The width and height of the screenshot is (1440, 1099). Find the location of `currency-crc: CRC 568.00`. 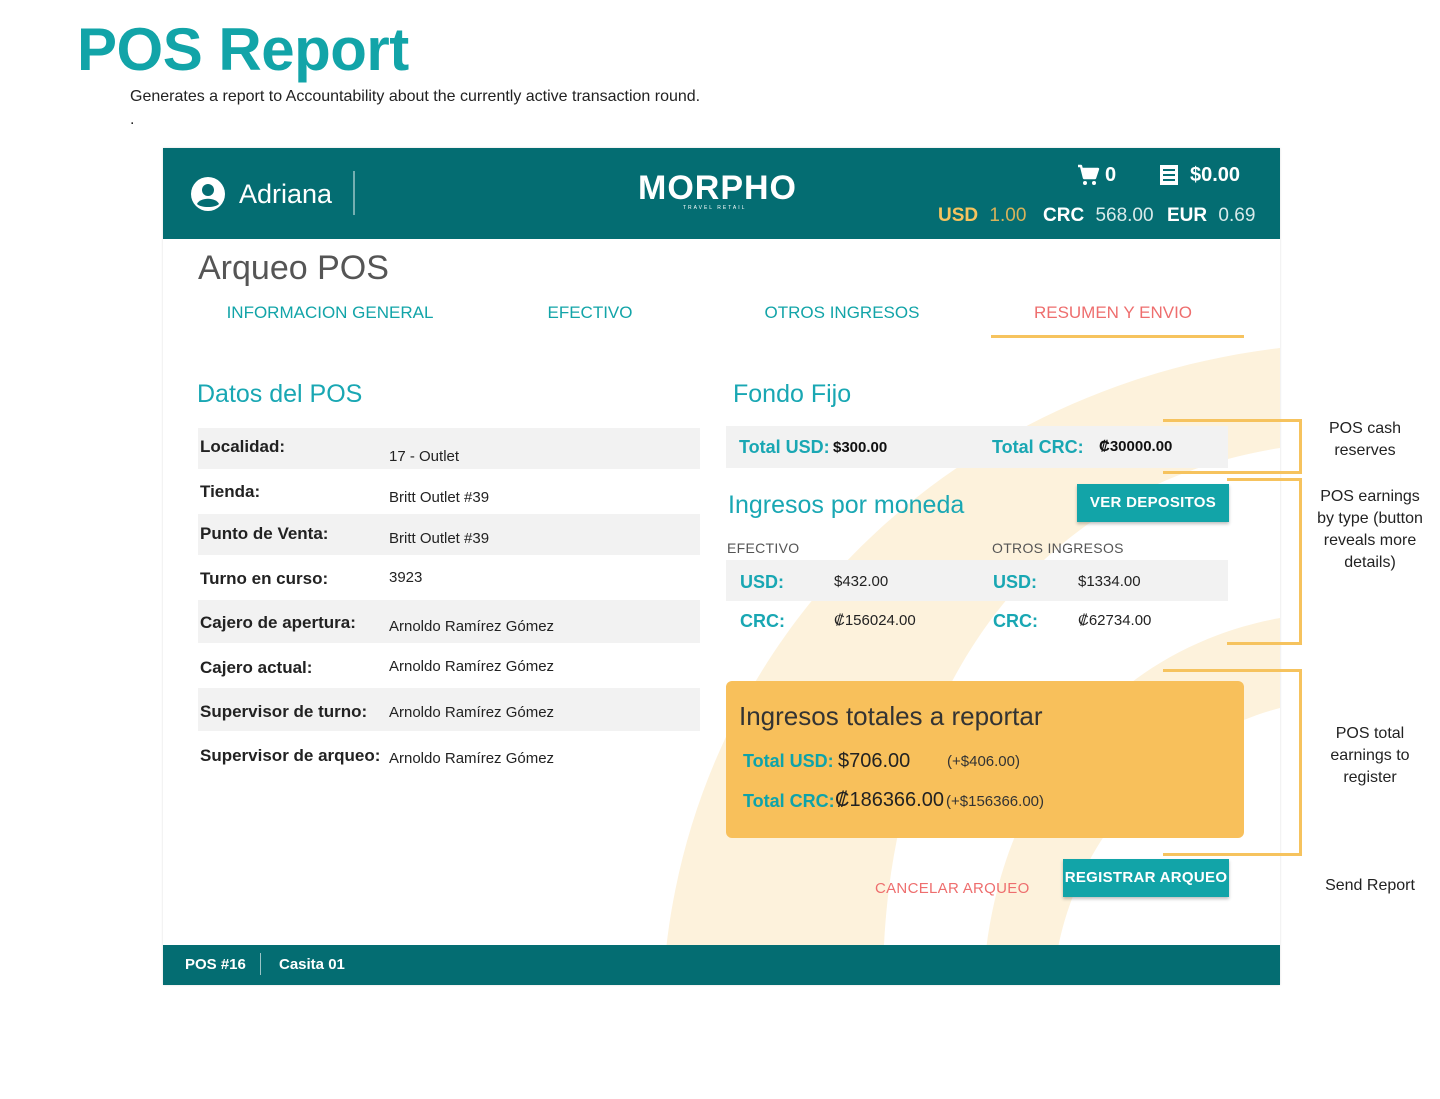

currency-crc: CRC 568.00 is located at coordinates (1098, 216).